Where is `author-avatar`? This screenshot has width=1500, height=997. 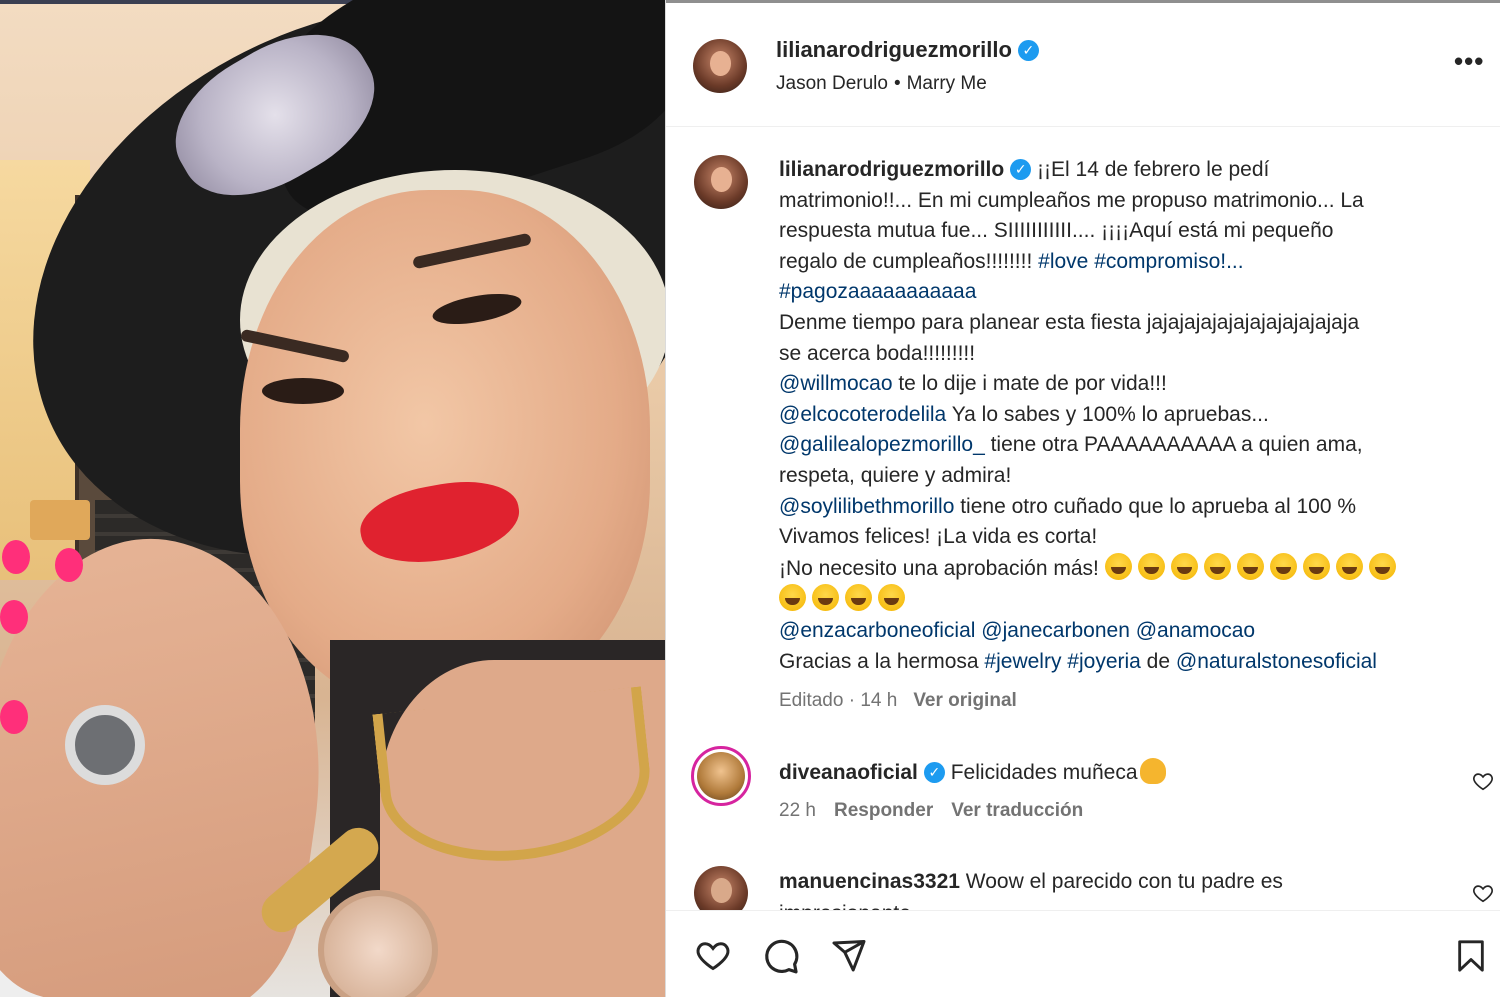 author-avatar is located at coordinates (720, 66).